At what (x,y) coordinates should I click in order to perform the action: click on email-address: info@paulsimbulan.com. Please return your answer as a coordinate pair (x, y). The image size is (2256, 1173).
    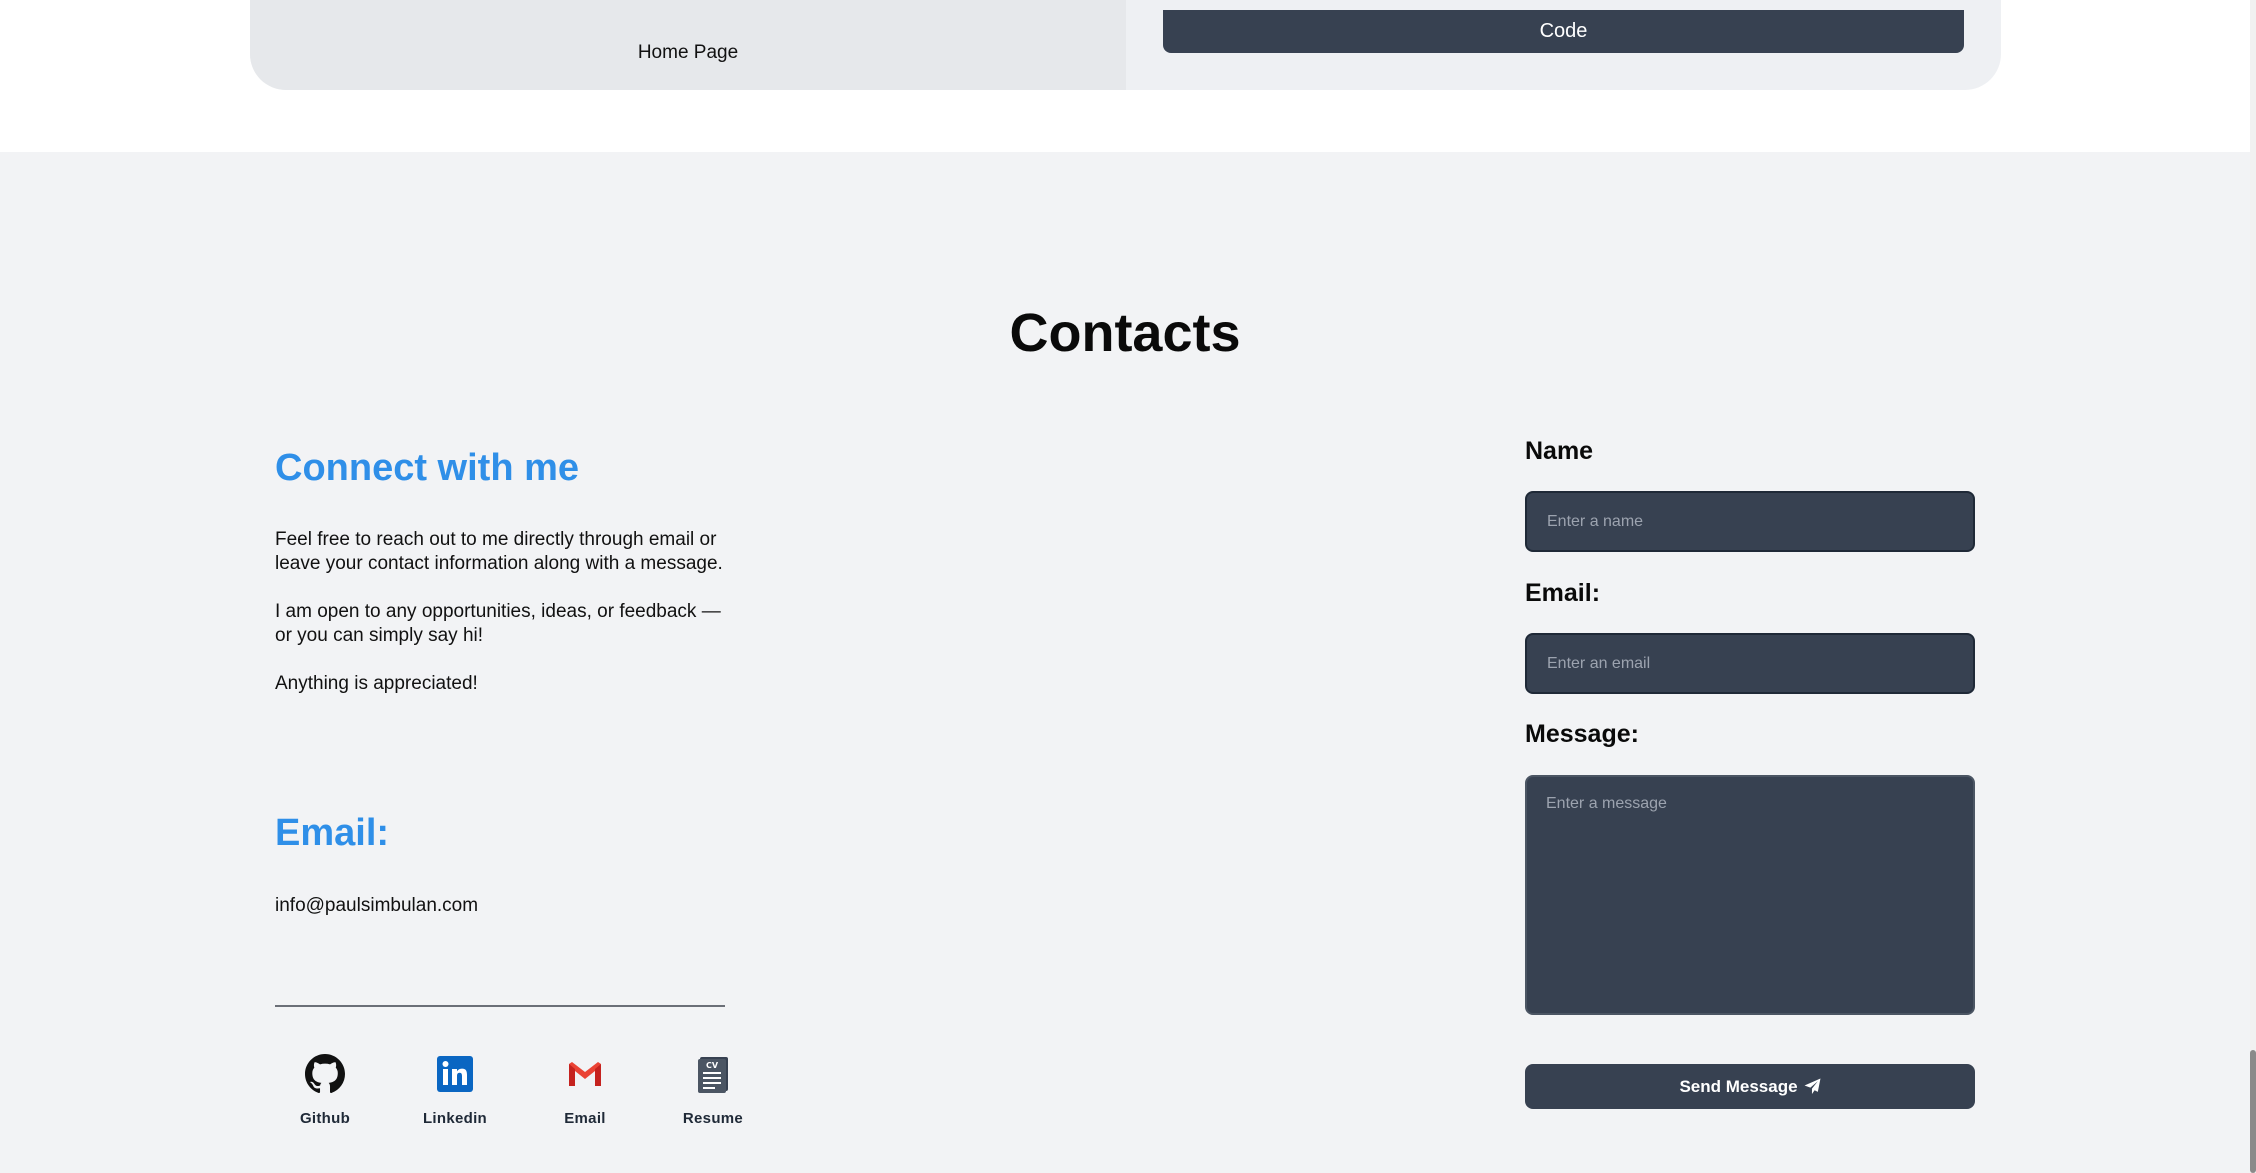
    Looking at the image, I should click on (377, 905).